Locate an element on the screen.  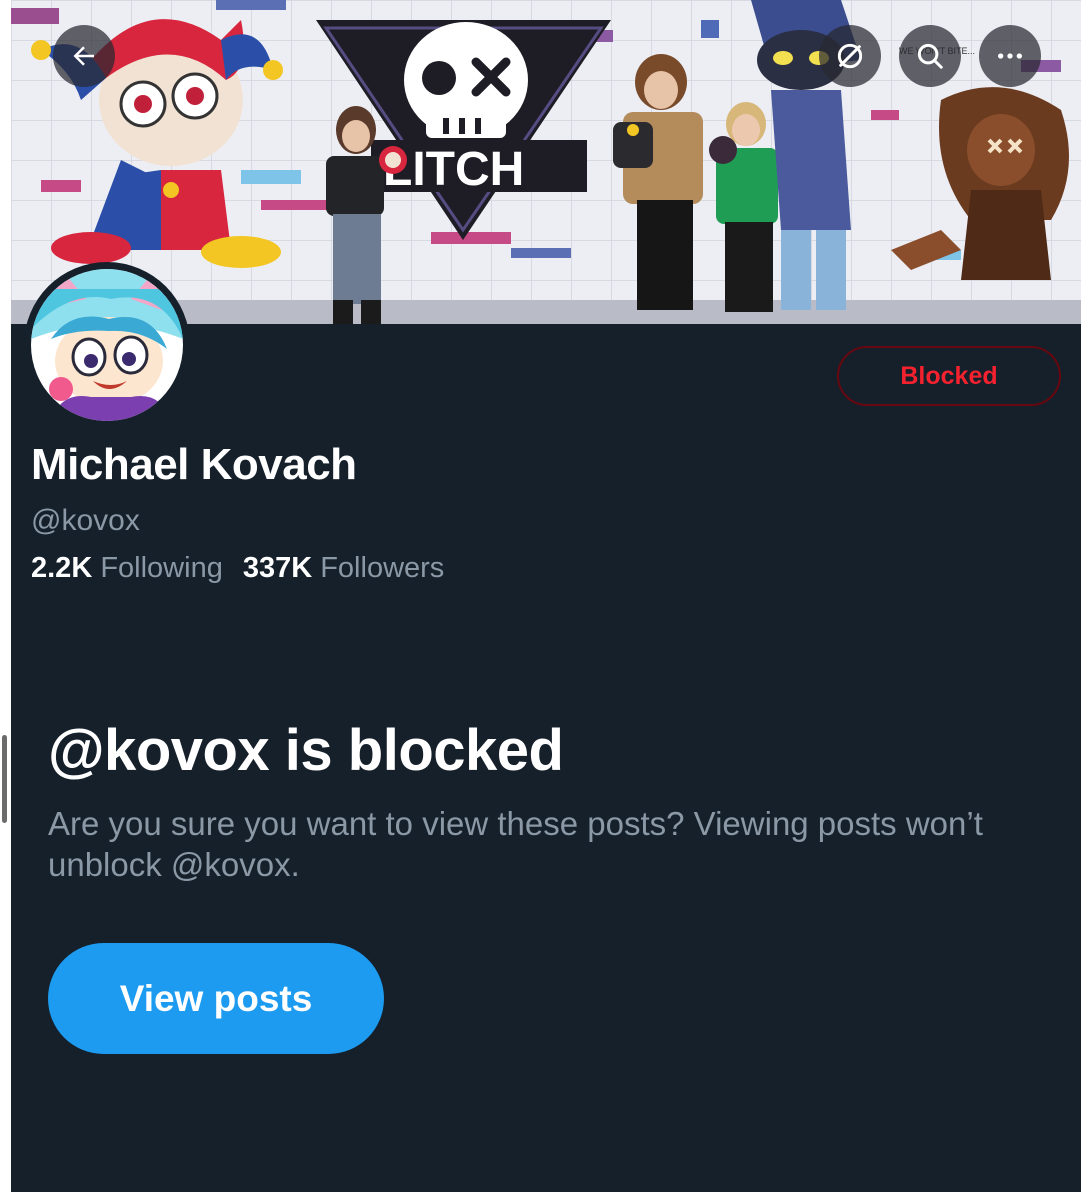
arrow-left-icon is located at coordinates (83, 56).